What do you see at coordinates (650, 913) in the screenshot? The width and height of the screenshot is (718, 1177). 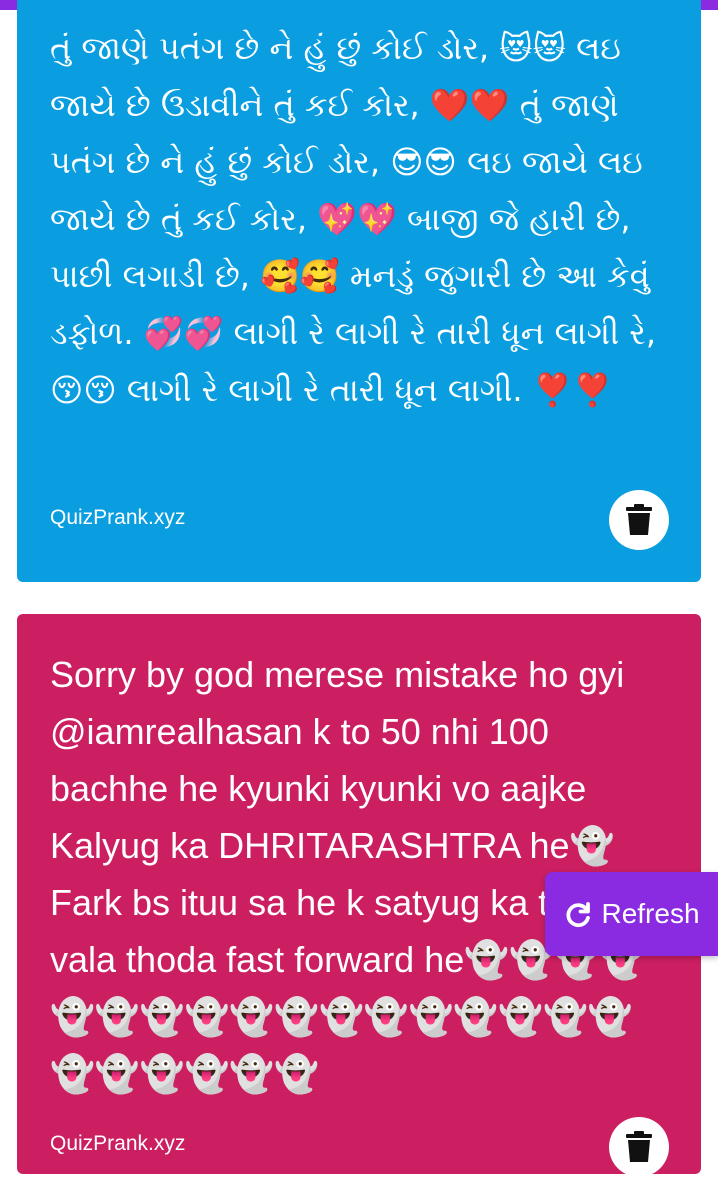 I see `refresh-label: Refresh` at bounding box center [650, 913].